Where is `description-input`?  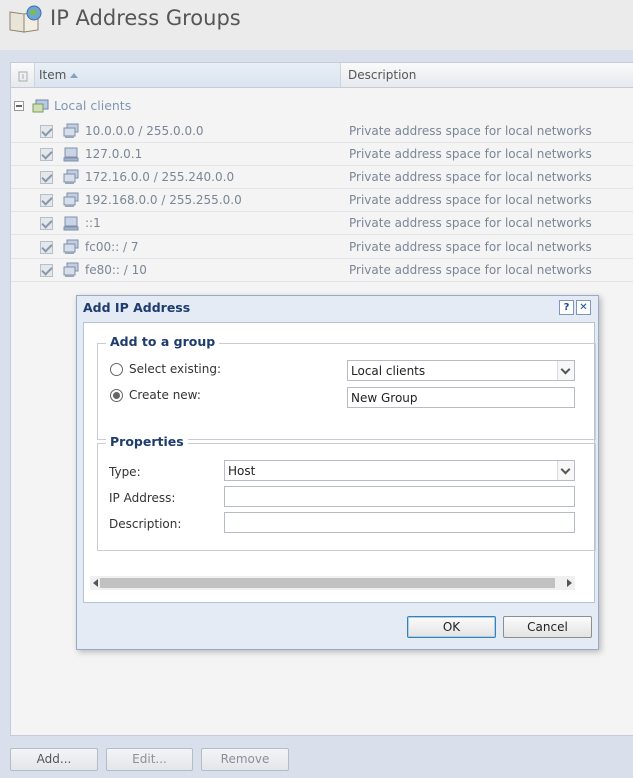 description-input is located at coordinates (399, 522).